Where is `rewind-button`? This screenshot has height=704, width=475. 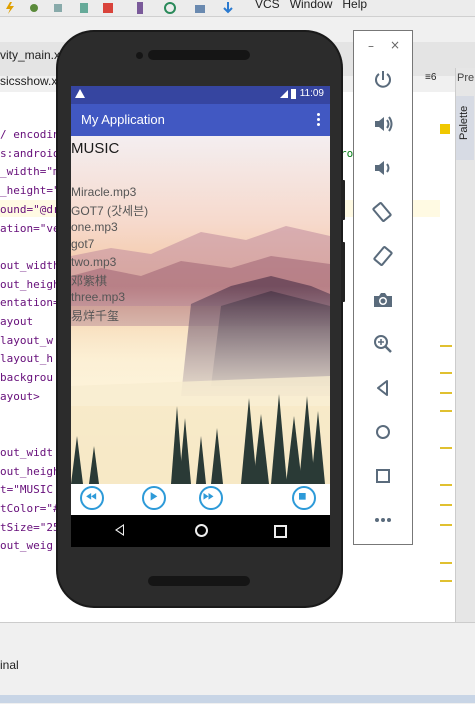
rewind-button is located at coordinates (92, 498).